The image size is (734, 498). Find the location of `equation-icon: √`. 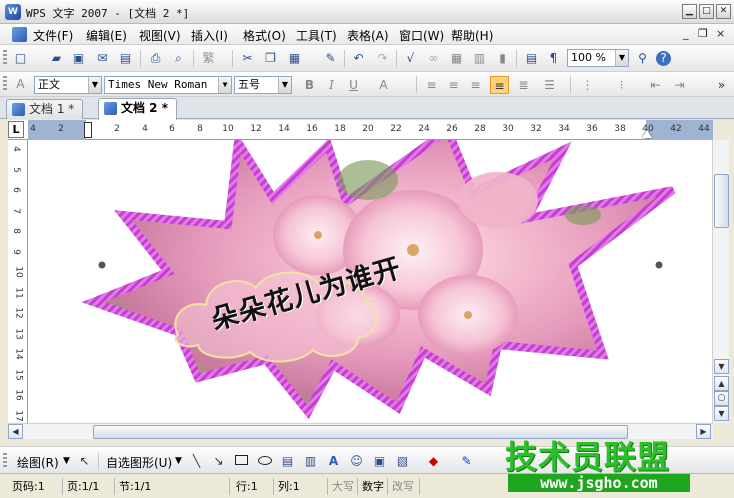

equation-icon: √ is located at coordinates (410, 58).